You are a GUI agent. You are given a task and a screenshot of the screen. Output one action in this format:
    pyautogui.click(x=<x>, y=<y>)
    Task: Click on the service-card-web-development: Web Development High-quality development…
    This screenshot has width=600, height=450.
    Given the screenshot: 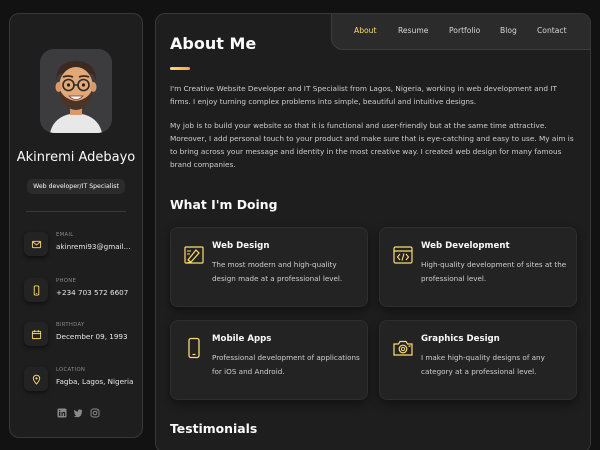 What is the action you would take?
    pyautogui.click(x=478, y=267)
    